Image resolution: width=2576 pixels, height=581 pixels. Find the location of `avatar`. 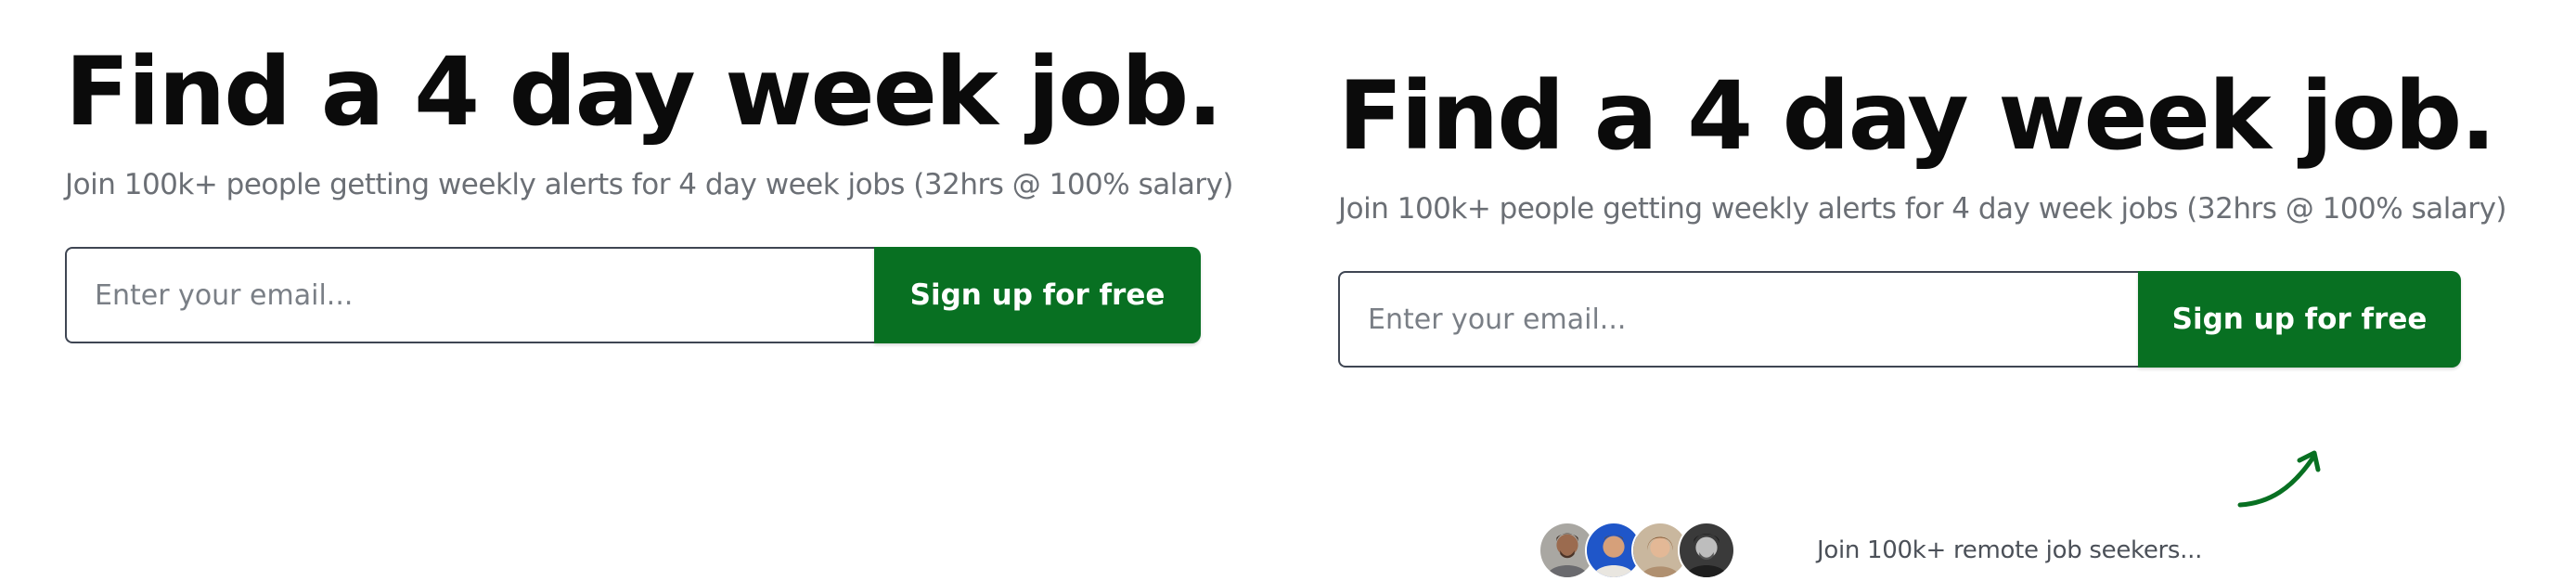

avatar is located at coordinates (1707, 550).